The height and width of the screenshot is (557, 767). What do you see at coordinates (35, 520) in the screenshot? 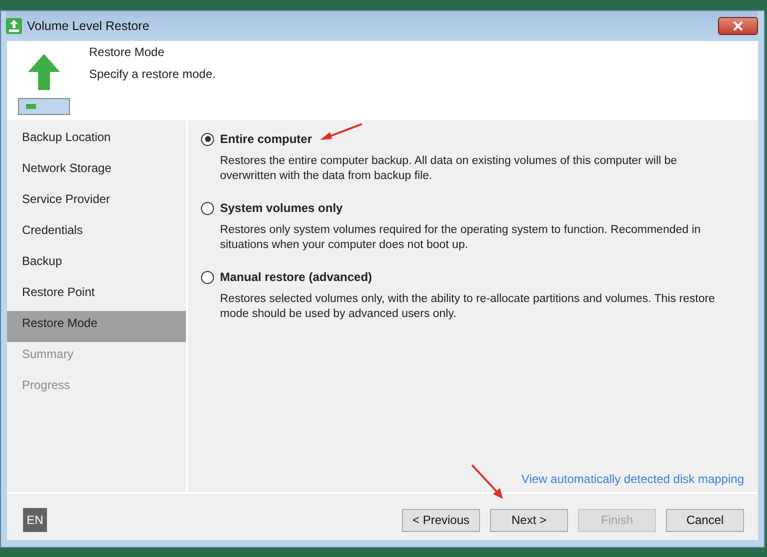
I see `language-badge: EN` at bounding box center [35, 520].